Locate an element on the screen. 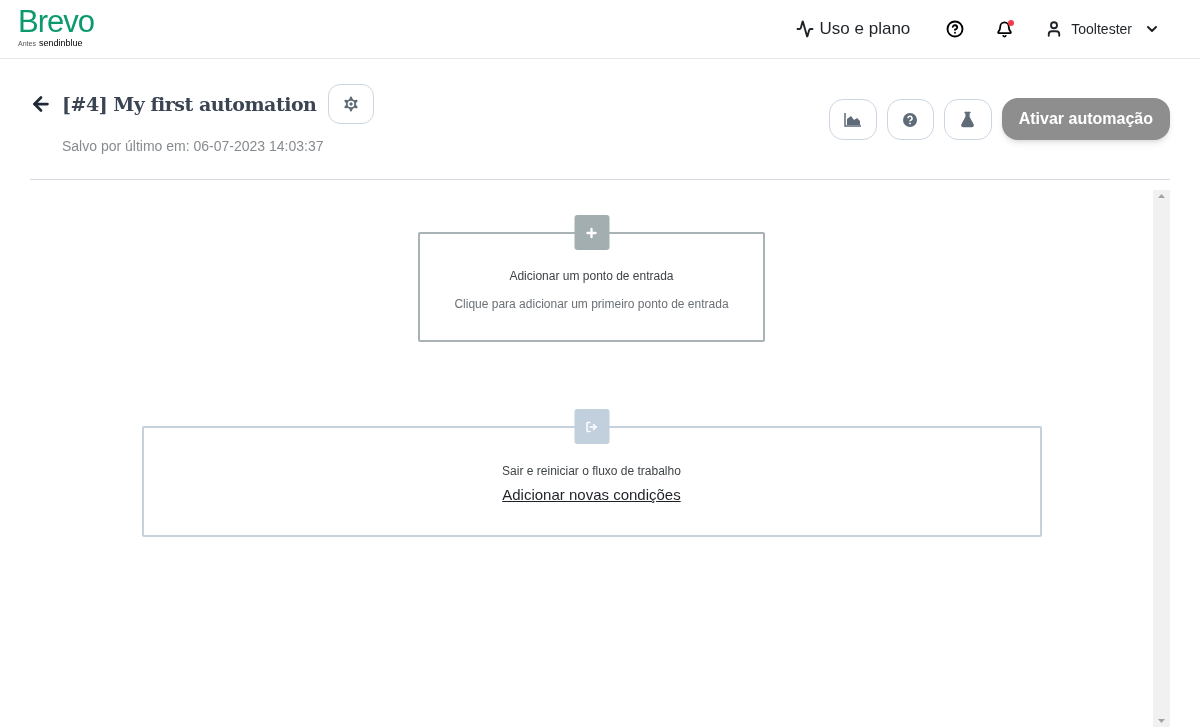 This screenshot has width=1200, height=727. node-card: Adicionar um ponto de entrada Clique para adicionar um primeiro ponto de entrada is located at coordinates (591, 287).